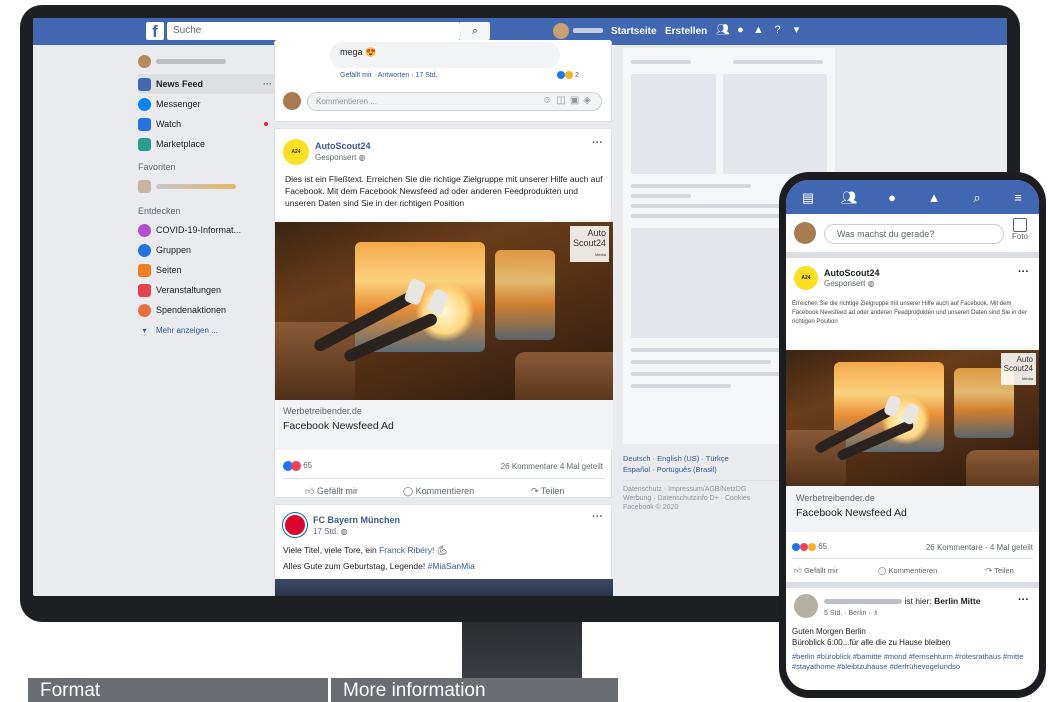 Image resolution: width=1048 pixels, height=702 pixels. I want to click on mention-link: Franck Ribéry!, so click(406, 550).